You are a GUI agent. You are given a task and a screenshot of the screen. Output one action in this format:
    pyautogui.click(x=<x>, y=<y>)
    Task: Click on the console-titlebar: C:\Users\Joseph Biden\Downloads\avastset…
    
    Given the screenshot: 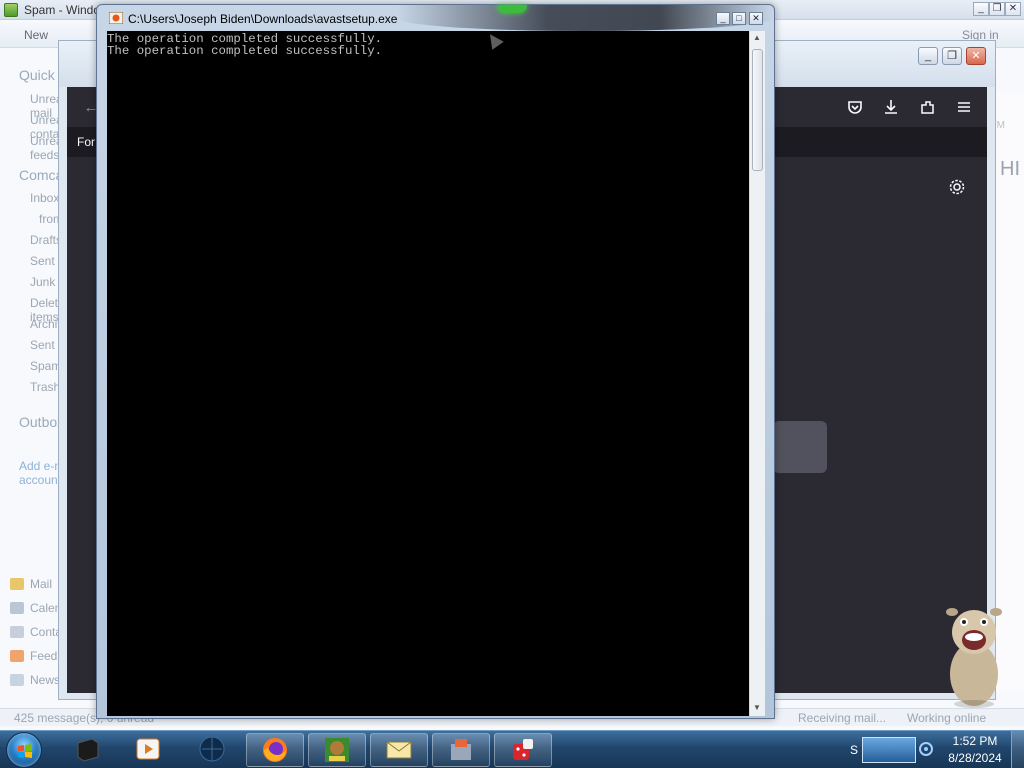 What is the action you would take?
    pyautogui.click(x=435, y=18)
    